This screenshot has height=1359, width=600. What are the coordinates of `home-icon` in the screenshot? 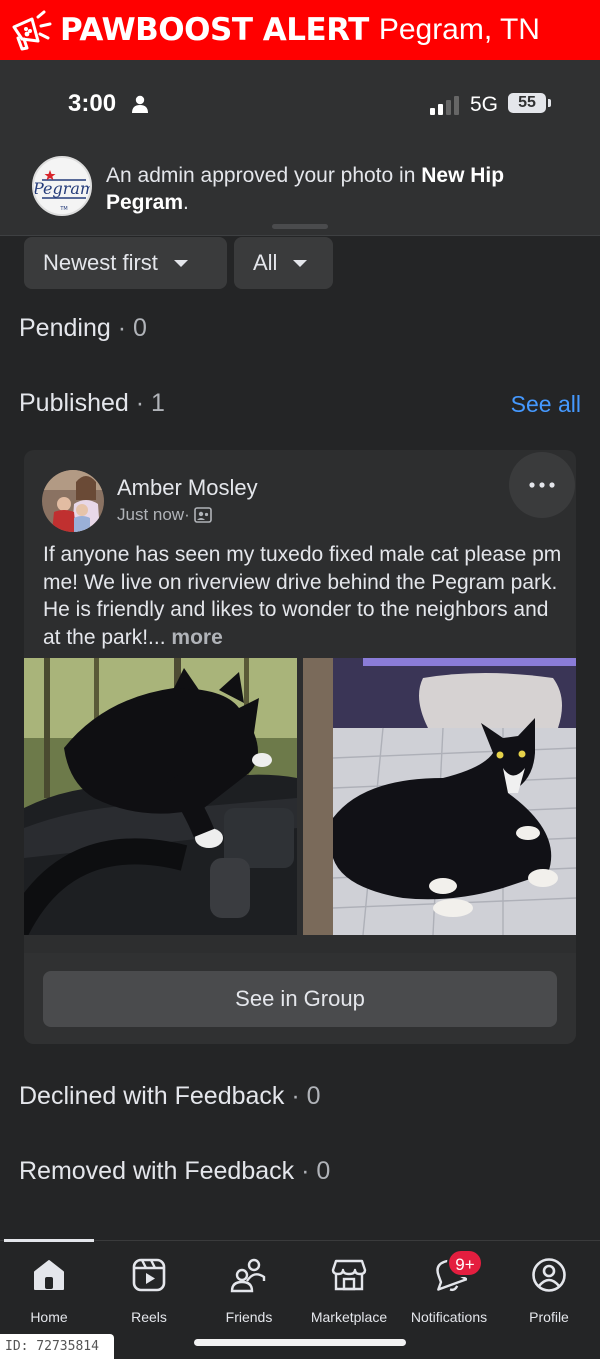 It's located at (49, 1275).